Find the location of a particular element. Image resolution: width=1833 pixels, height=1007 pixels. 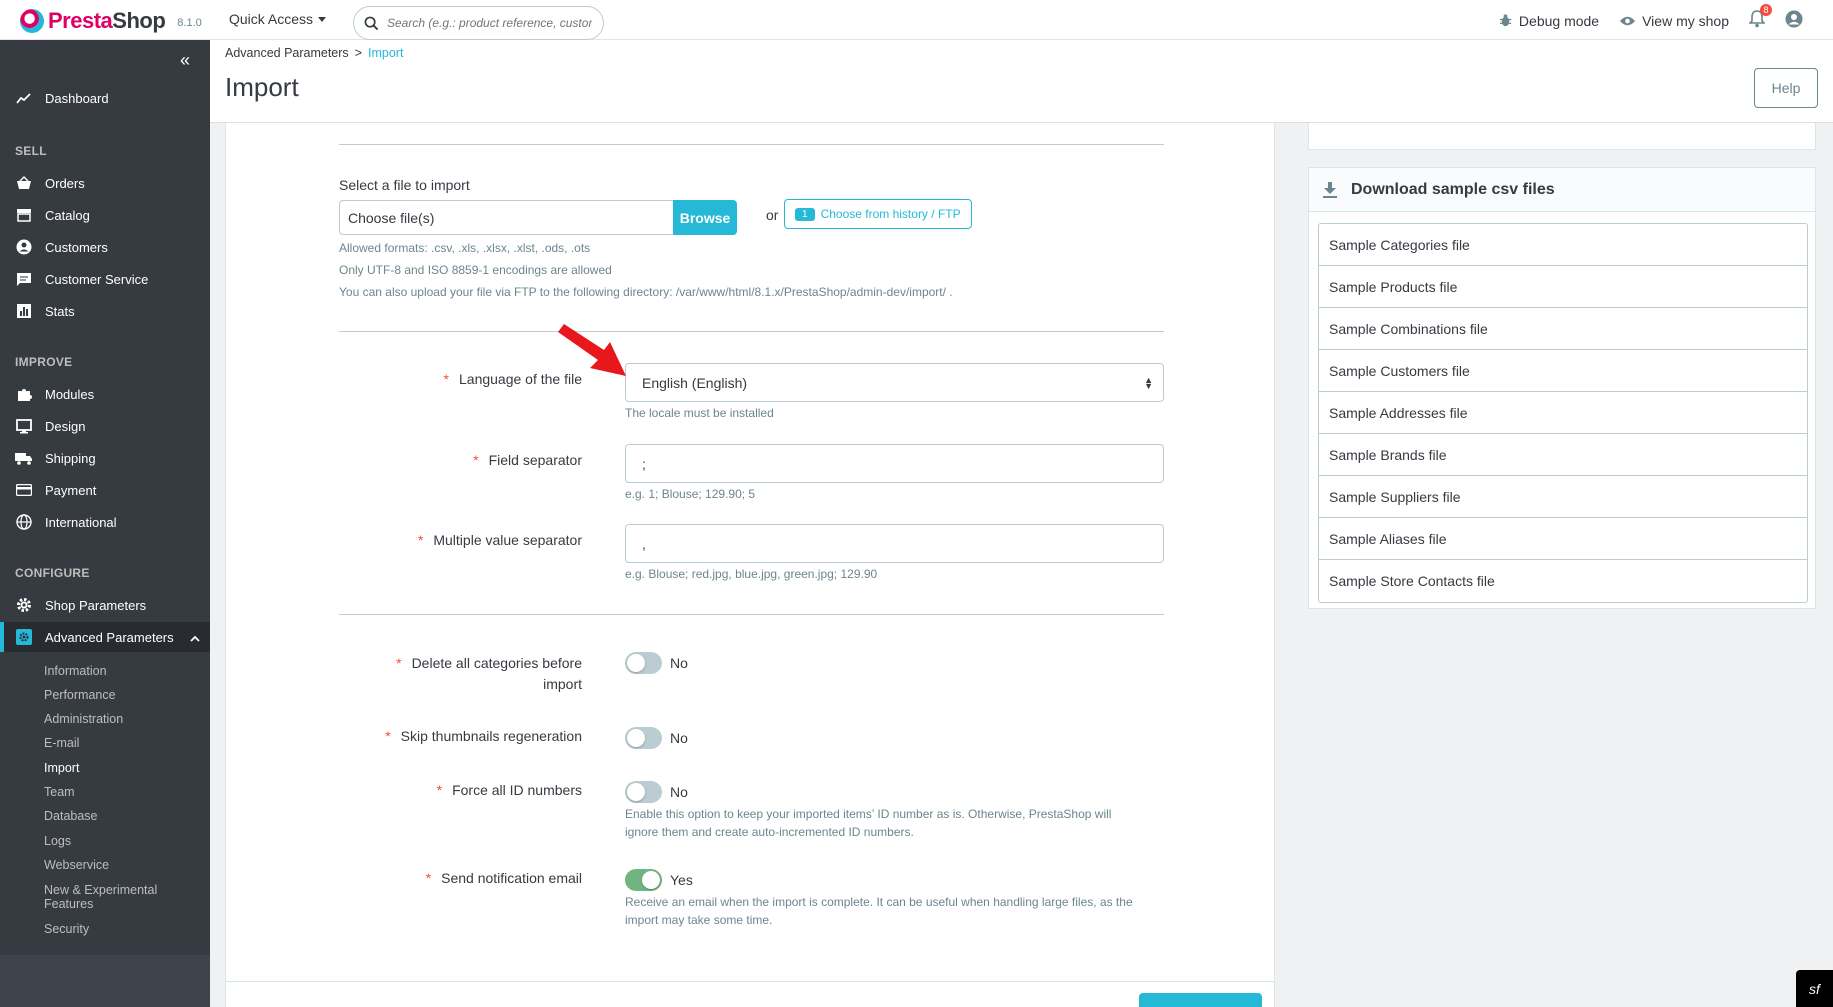

download-icon is located at coordinates (1330, 189).